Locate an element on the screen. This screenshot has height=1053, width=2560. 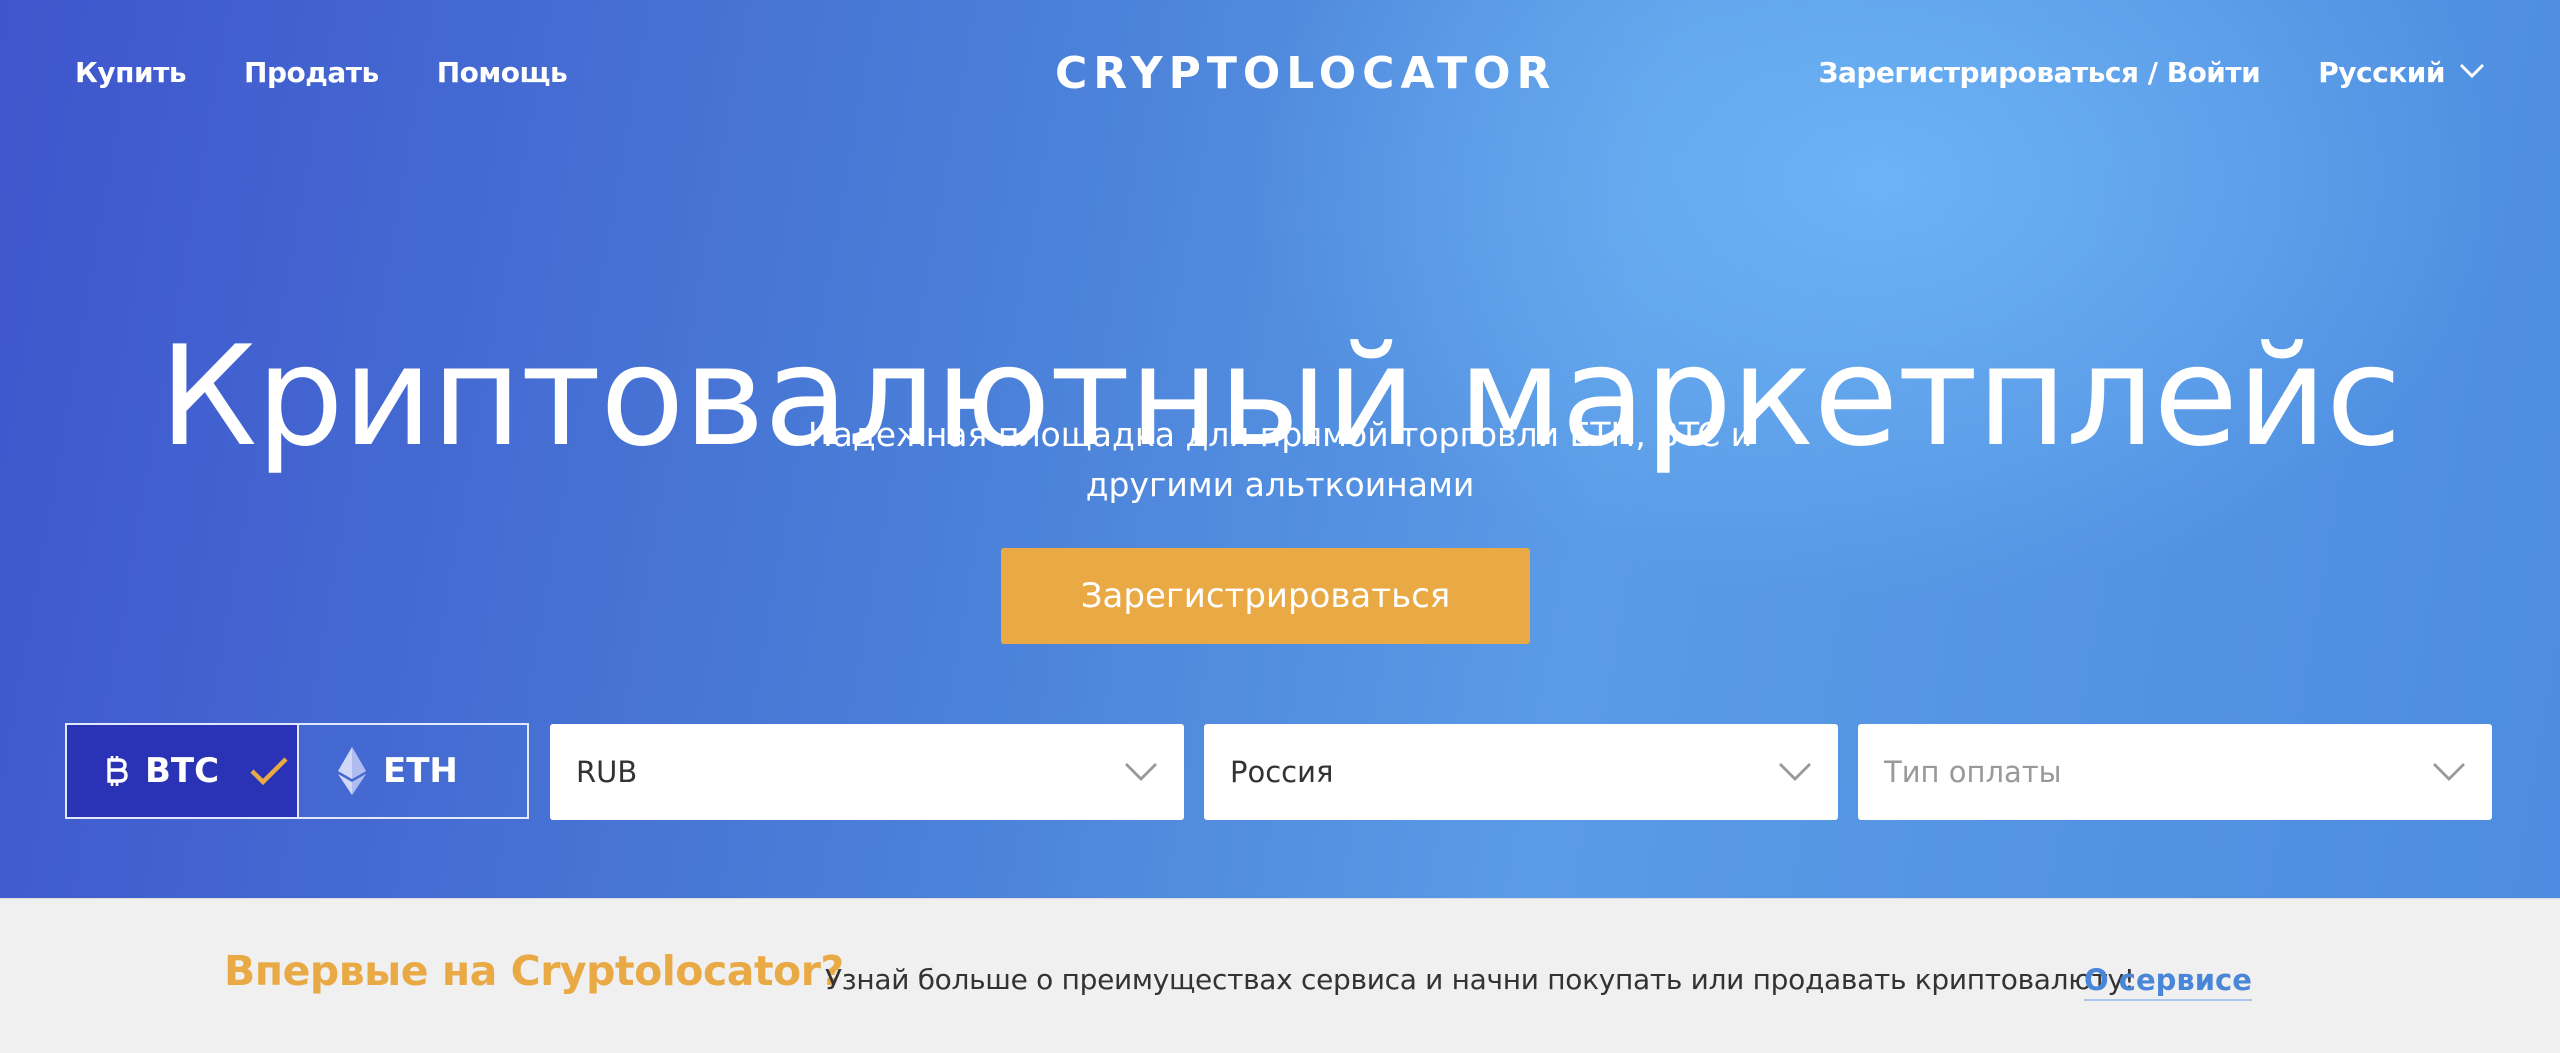
country-select: Россия is located at coordinates (1521, 772).